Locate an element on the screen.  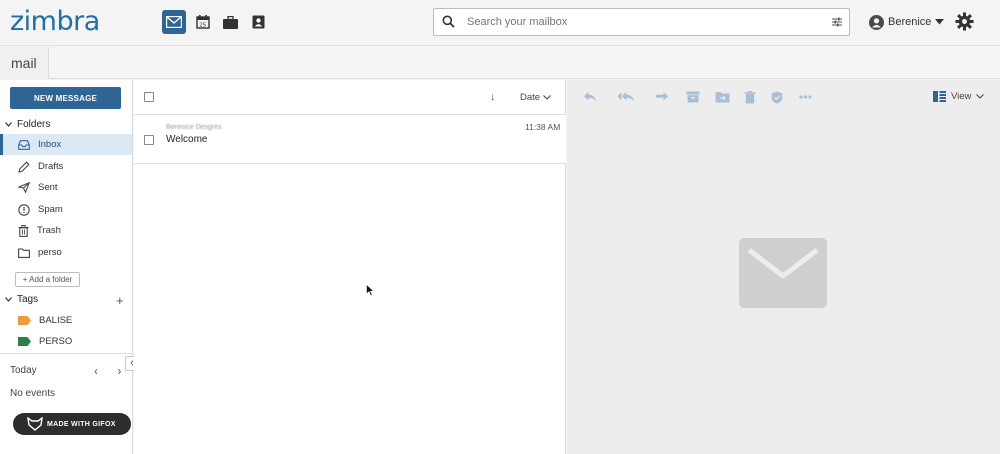
sort-by-dropdown: Date is located at coordinates (535, 97).